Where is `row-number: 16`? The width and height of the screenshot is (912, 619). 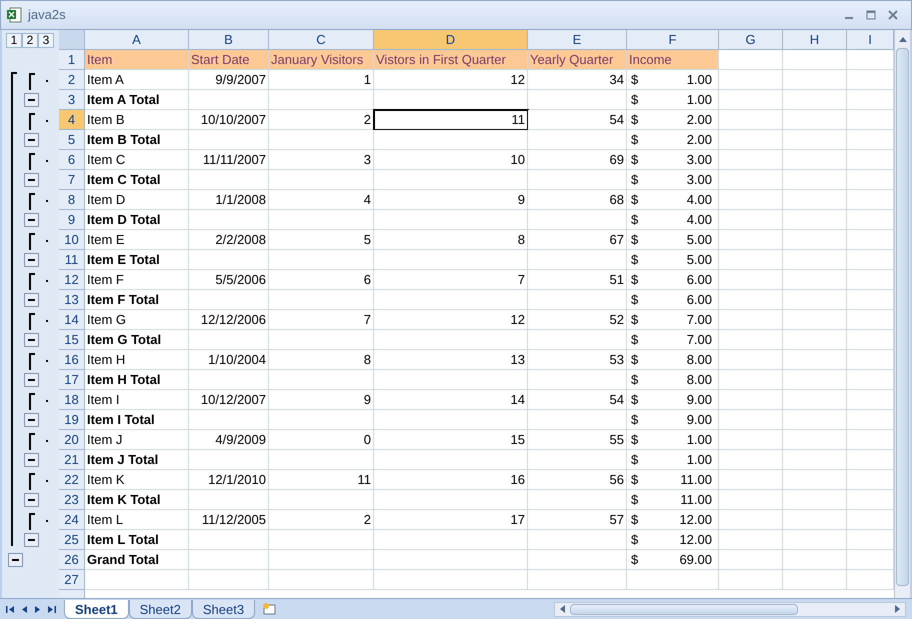
row-number: 16 is located at coordinates (72, 360).